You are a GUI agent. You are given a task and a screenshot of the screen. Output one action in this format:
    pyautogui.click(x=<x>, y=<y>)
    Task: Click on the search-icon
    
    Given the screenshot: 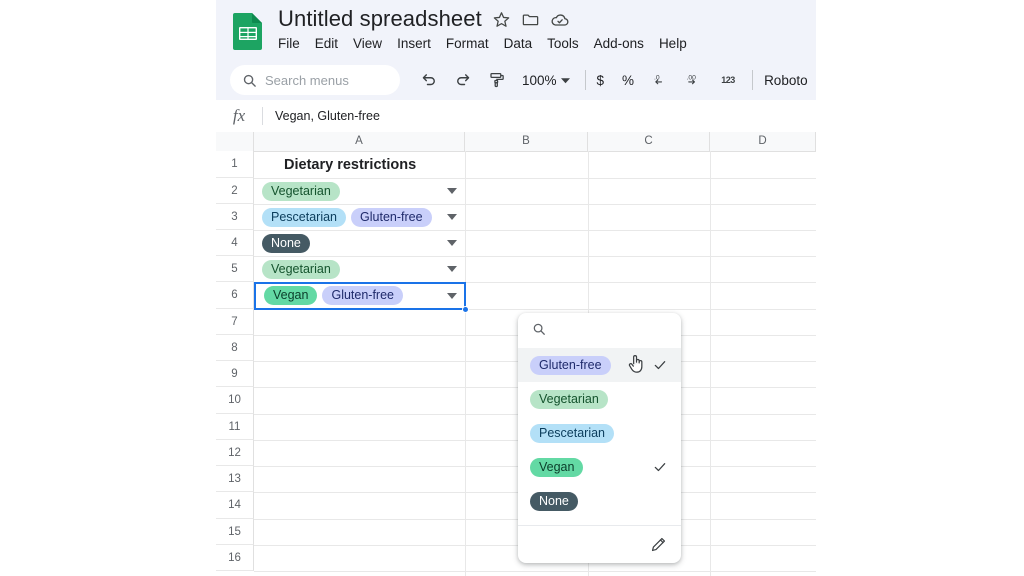 What is the action you would take?
    pyautogui.click(x=249, y=80)
    